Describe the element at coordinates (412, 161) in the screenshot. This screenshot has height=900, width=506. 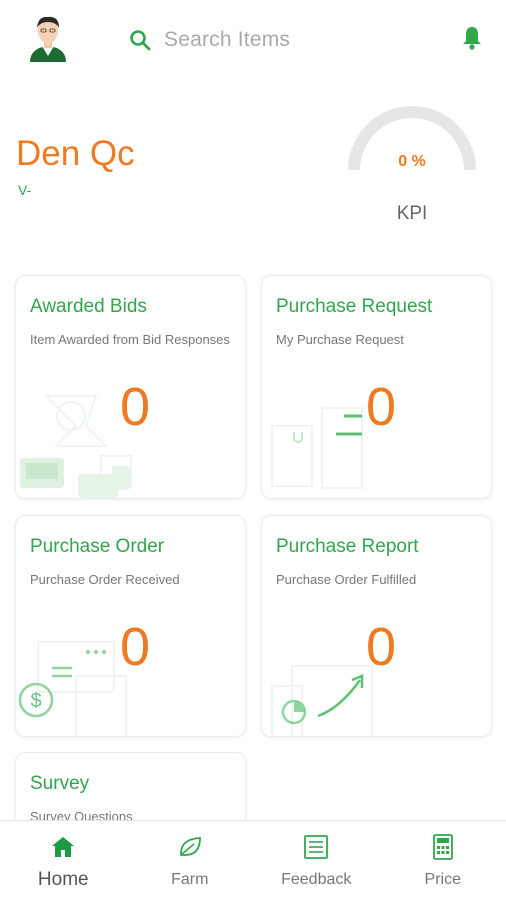
I see `kpi-value: 0 %` at that location.